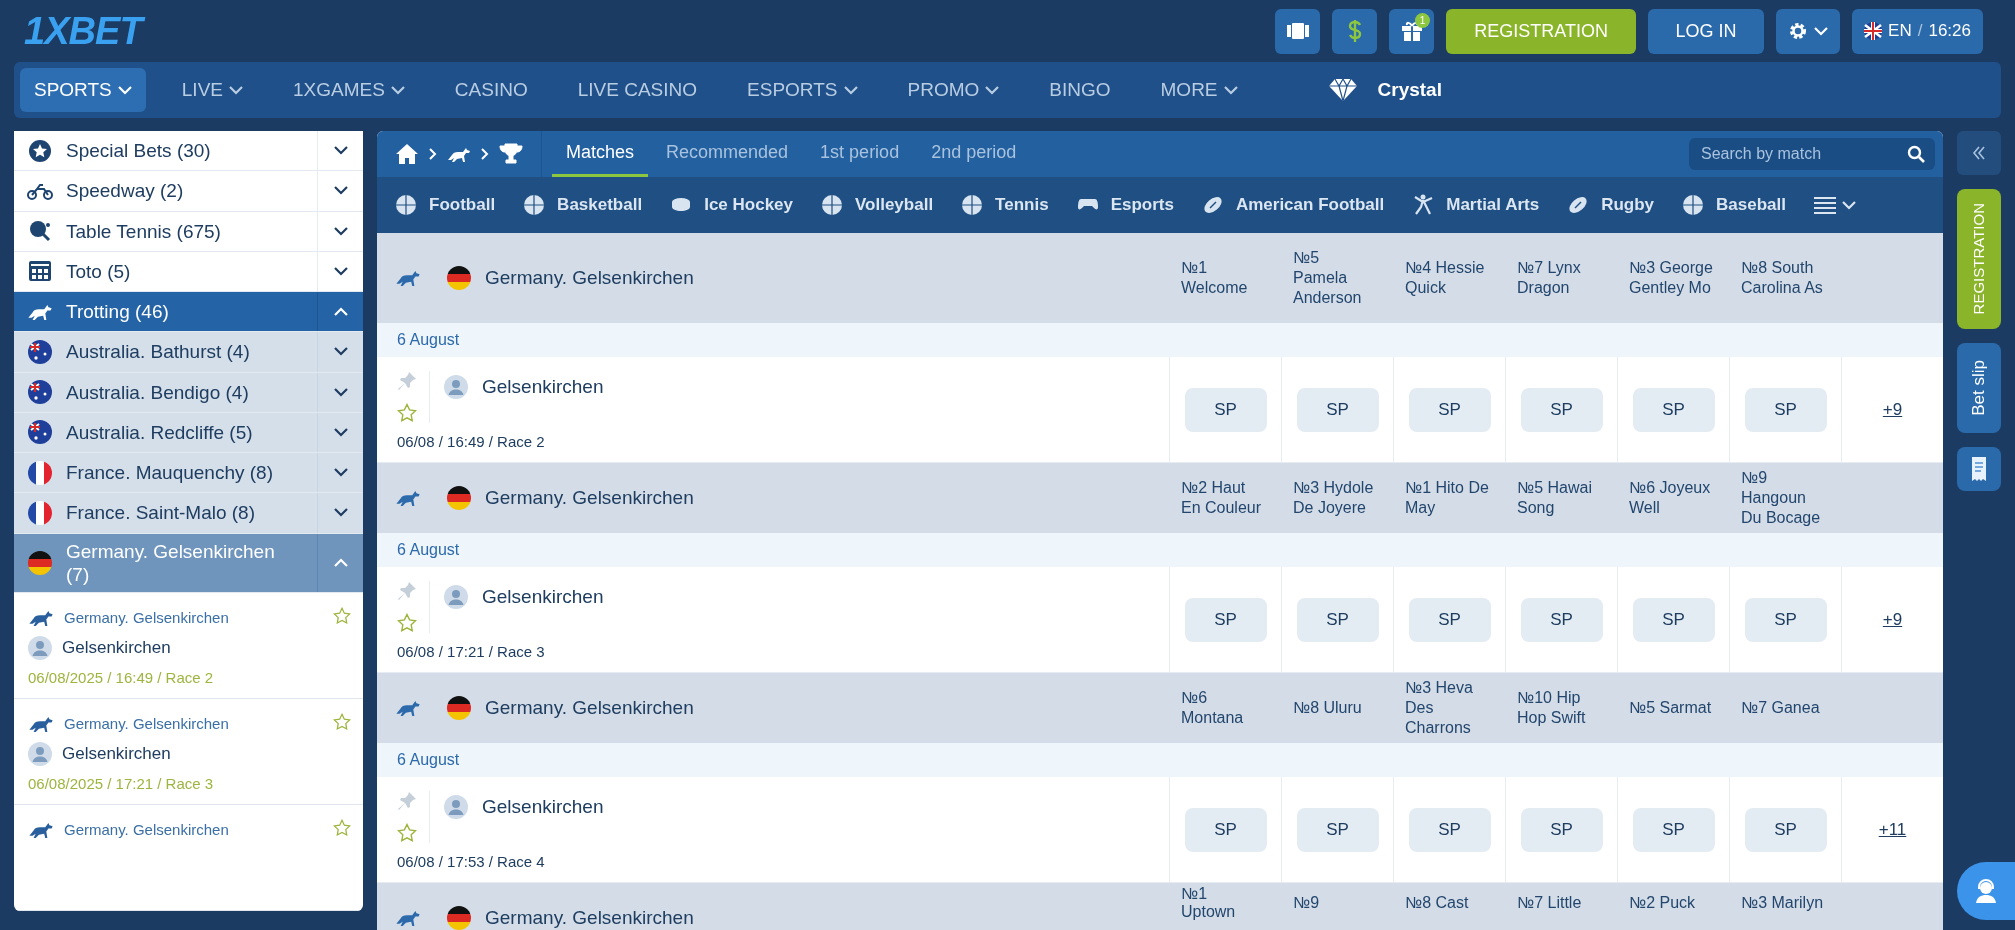 The image size is (2015, 930). Describe the element at coordinates (160, 432) in the screenshot. I see `sidebar-label: Australia. Redcliffe (5)` at that location.